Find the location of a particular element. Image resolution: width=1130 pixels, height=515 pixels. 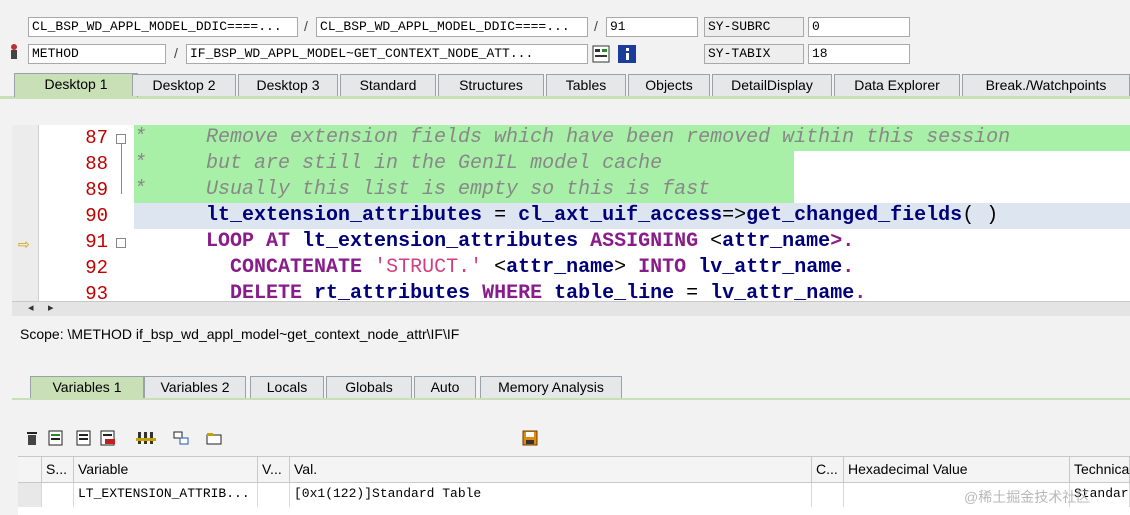

code-token: . is located at coordinates (860, 291).